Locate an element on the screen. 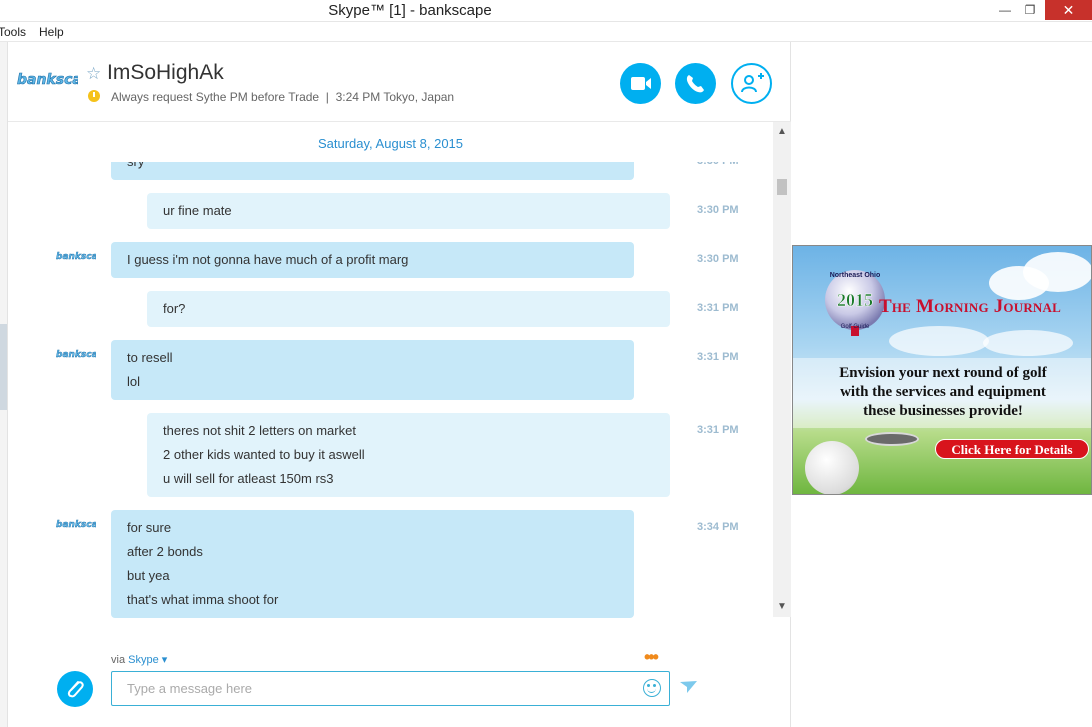 Image resolution: width=1092 pixels, height=727 pixels. send-icon is located at coordinates (689, 687).